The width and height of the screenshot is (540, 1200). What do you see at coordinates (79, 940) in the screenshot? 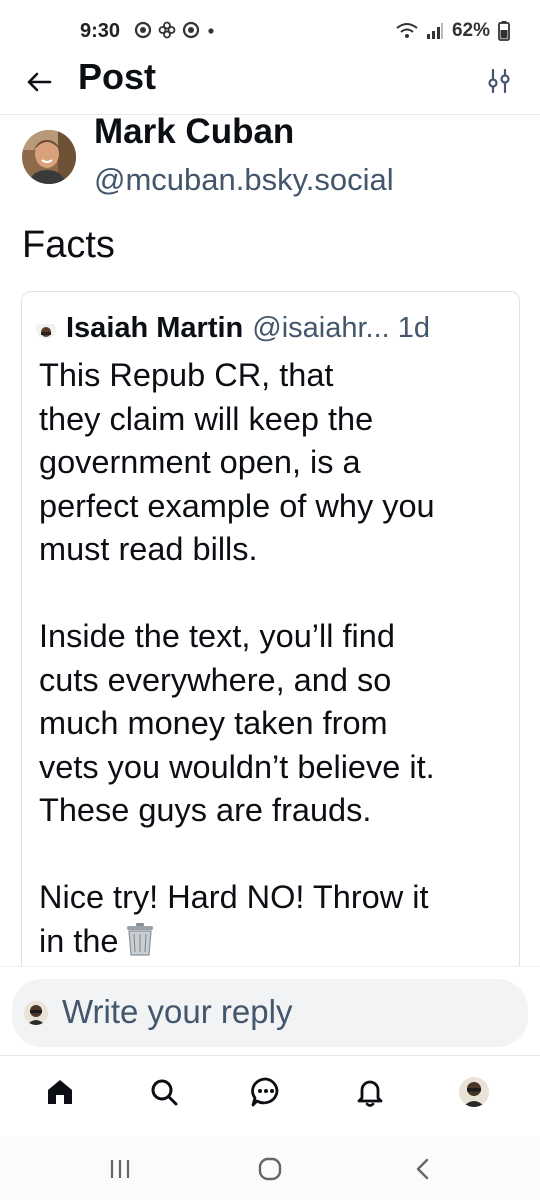
I see `quoted-text-fragment: in the` at bounding box center [79, 940].